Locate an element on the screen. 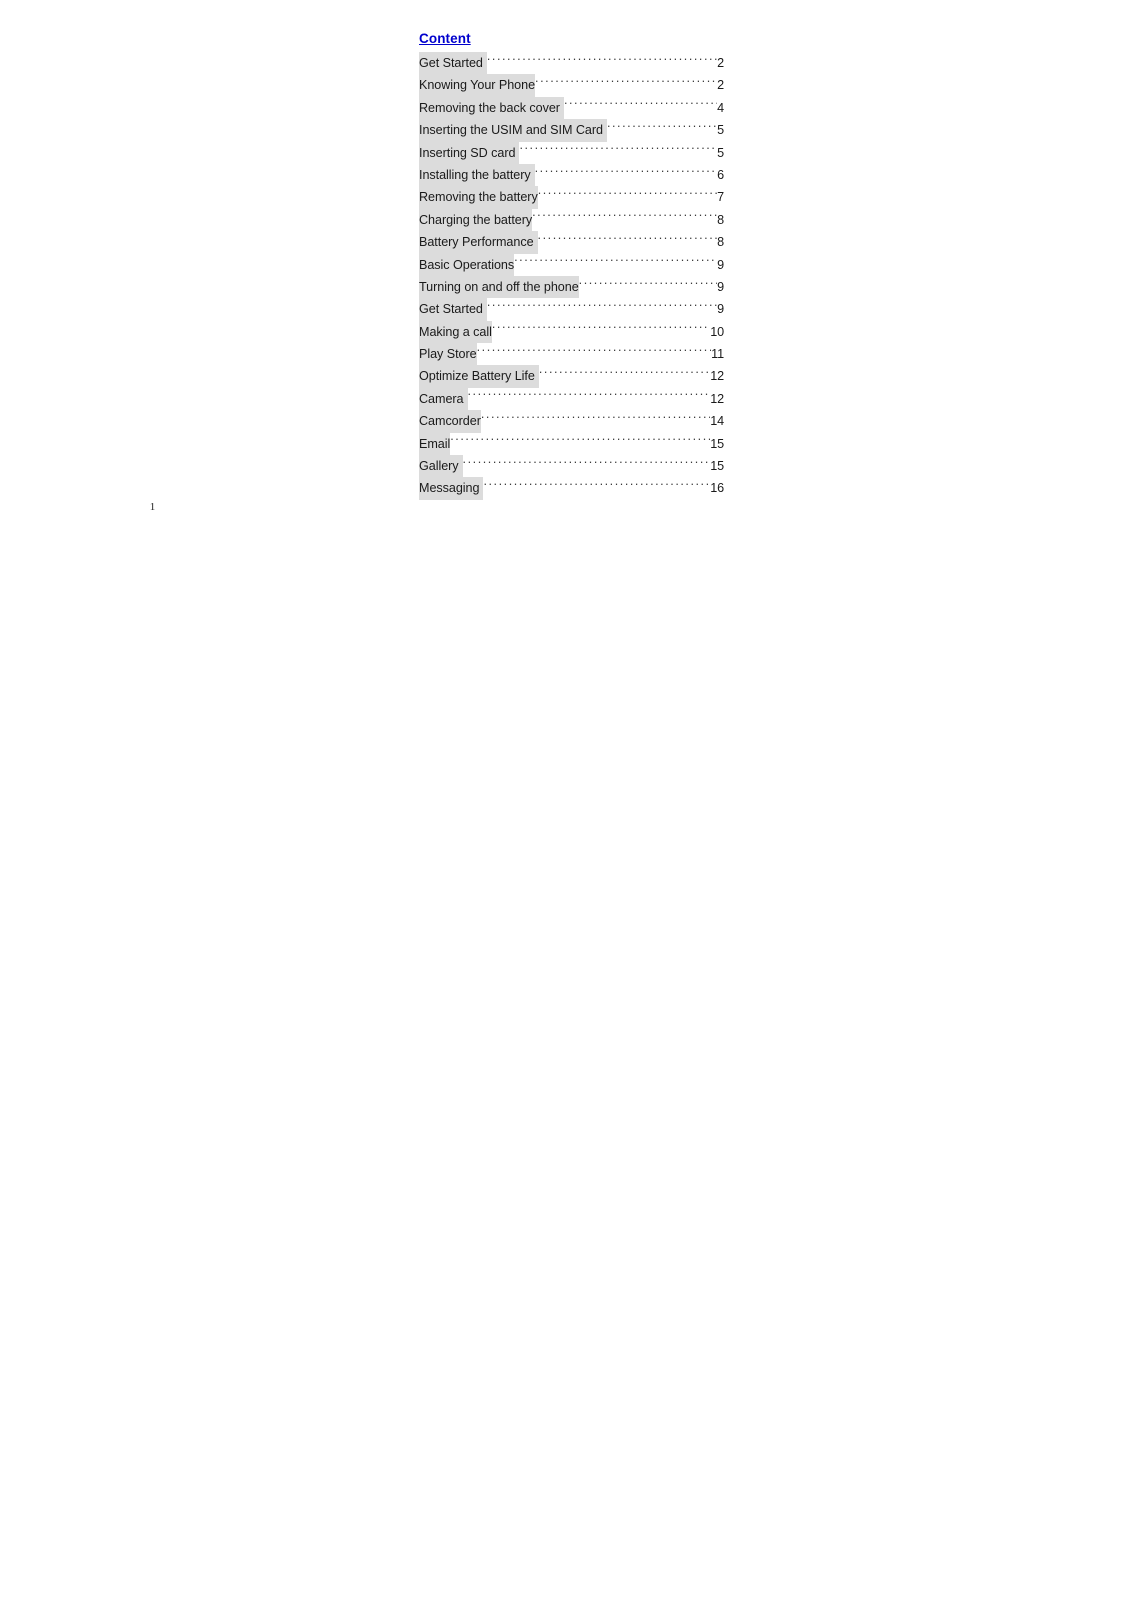 The width and height of the screenshot is (1132, 1600). toc-entry: Get Started 9 is located at coordinates (571, 309).